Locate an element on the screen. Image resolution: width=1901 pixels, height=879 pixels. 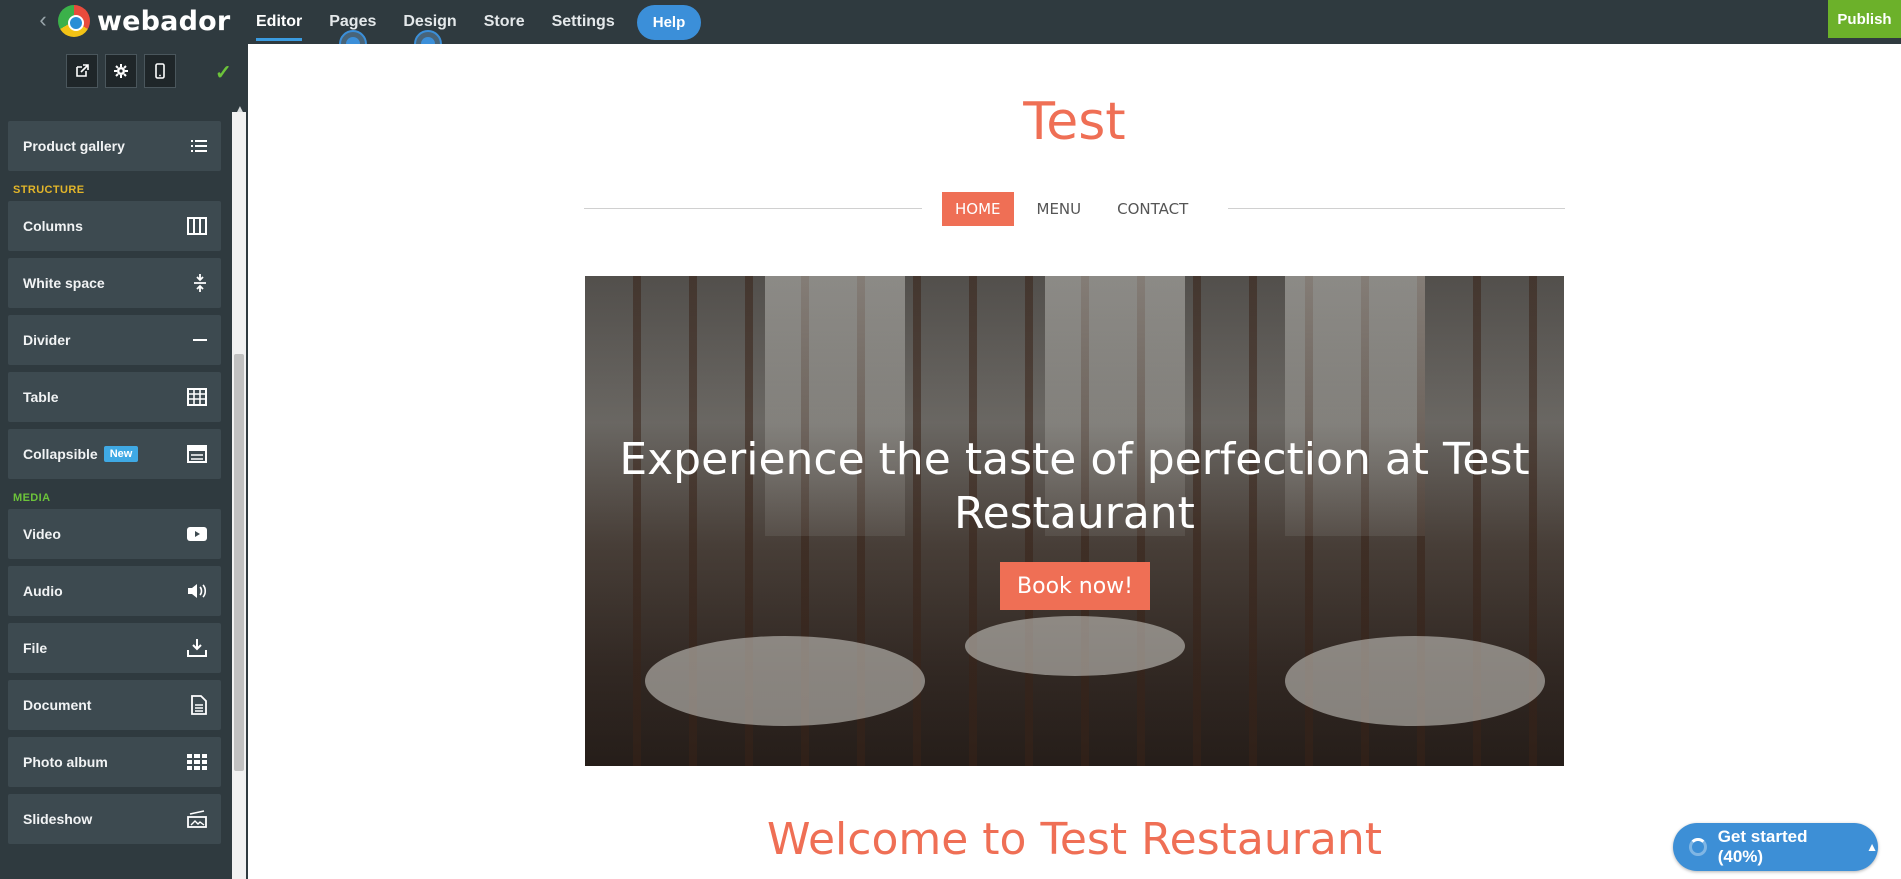
scroll-up-arrow-icon: ▲ is located at coordinates (240, 109).